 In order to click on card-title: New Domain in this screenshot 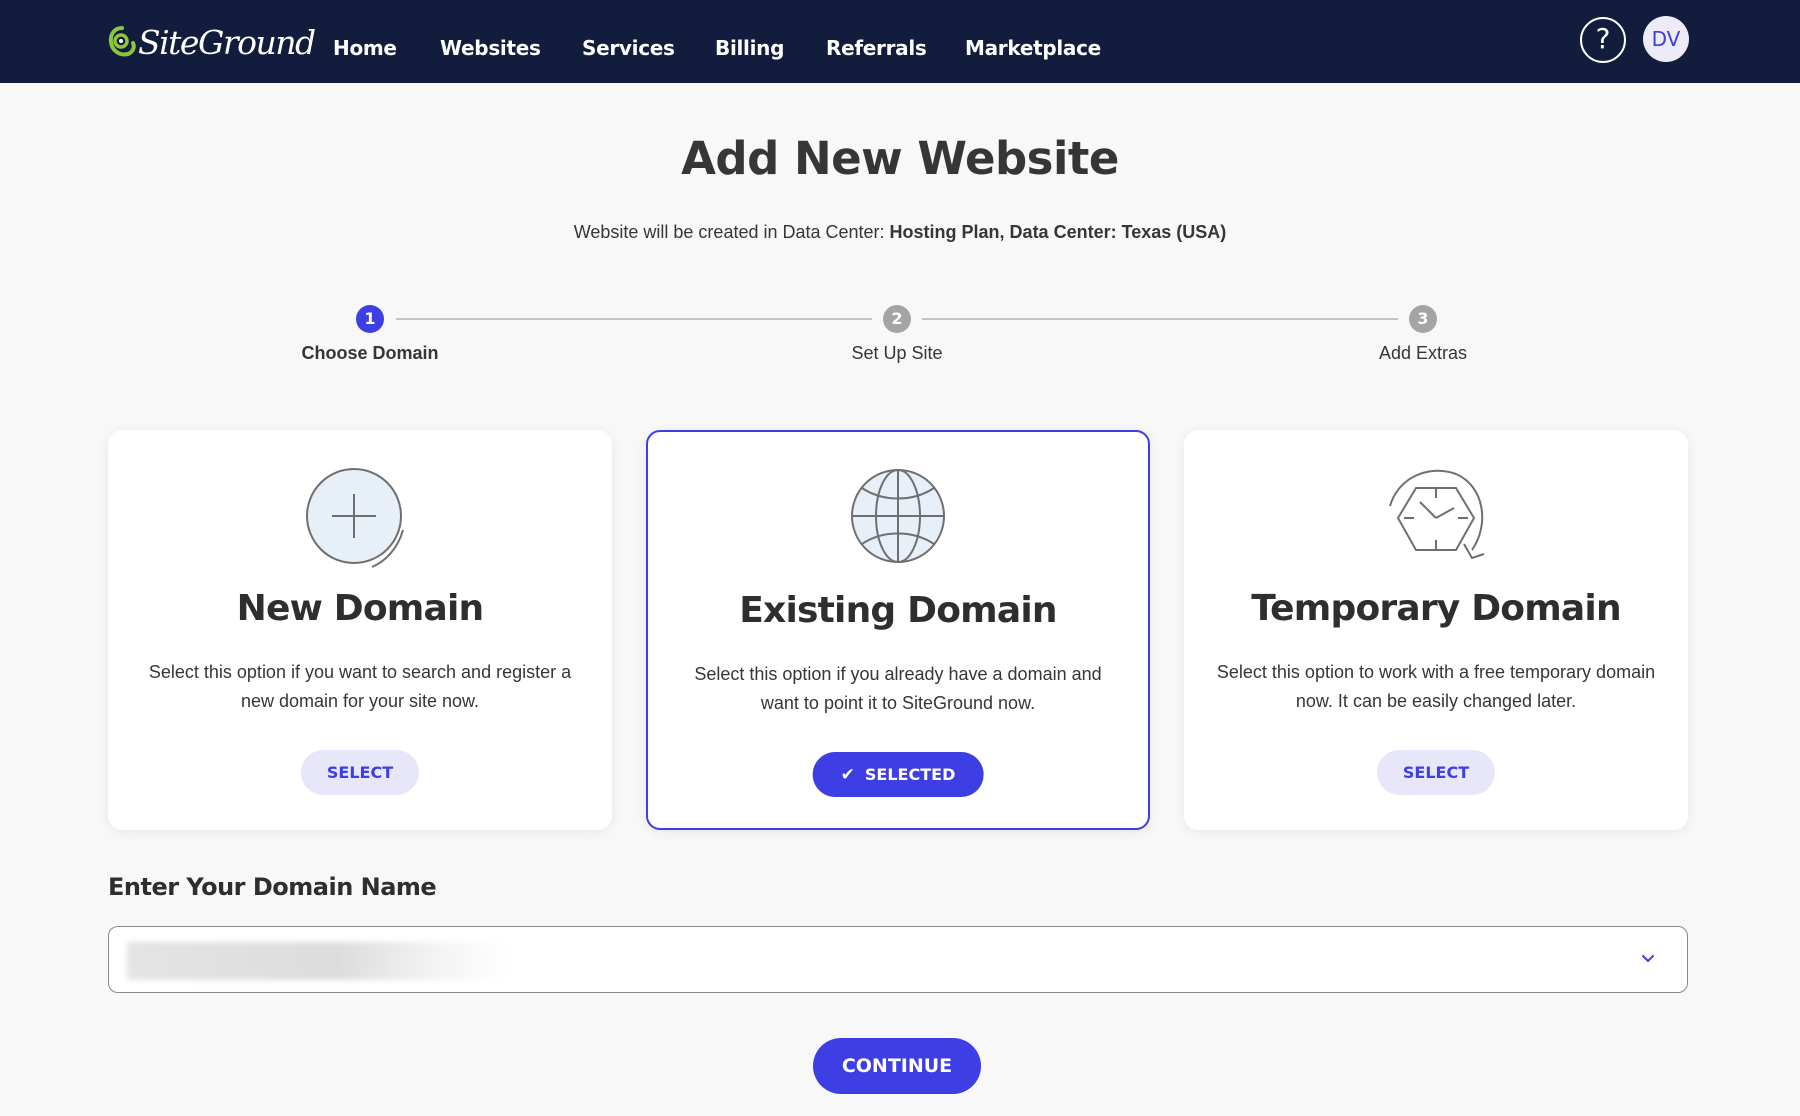, I will do `click(360, 608)`.